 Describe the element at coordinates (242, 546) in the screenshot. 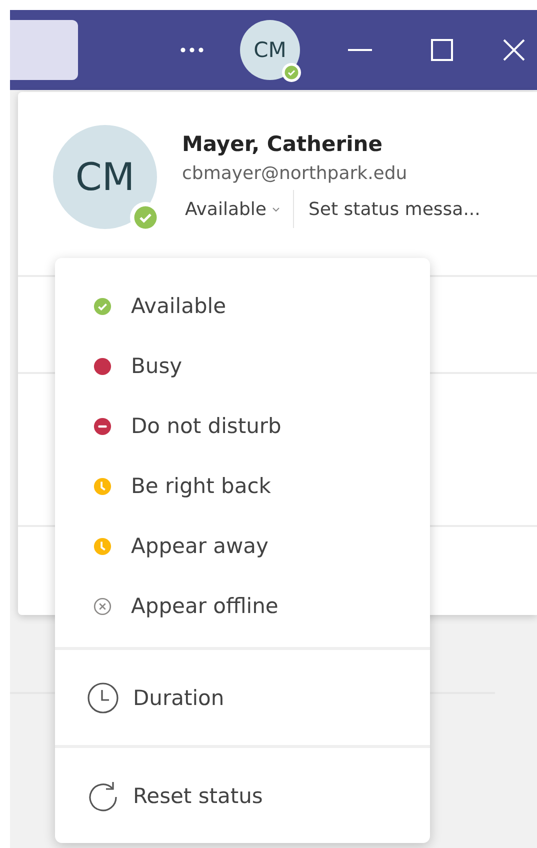

I see `status-menu-item: Appear away` at that location.